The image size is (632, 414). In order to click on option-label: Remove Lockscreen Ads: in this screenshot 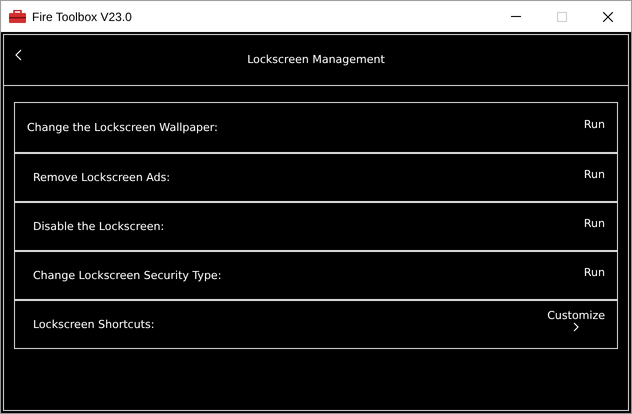, I will do `click(101, 177)`.